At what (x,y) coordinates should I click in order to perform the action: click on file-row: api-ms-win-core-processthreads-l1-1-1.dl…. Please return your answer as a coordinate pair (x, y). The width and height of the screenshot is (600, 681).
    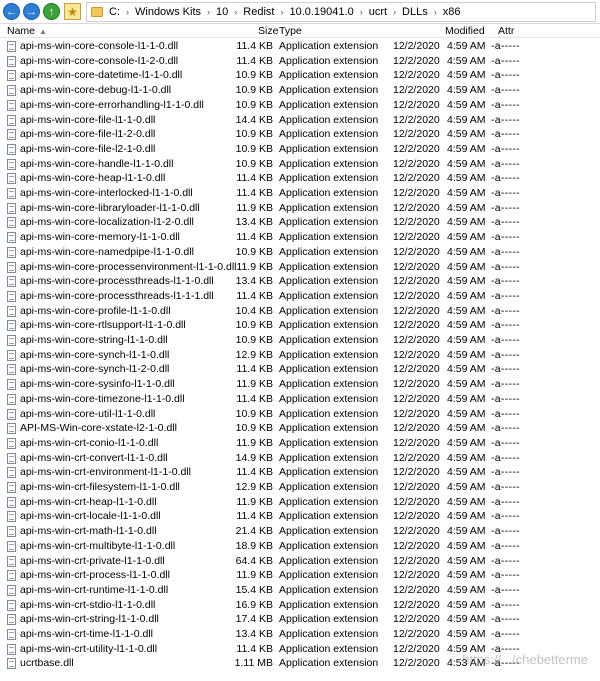
    Looking at the image, I should click on (300, 296).